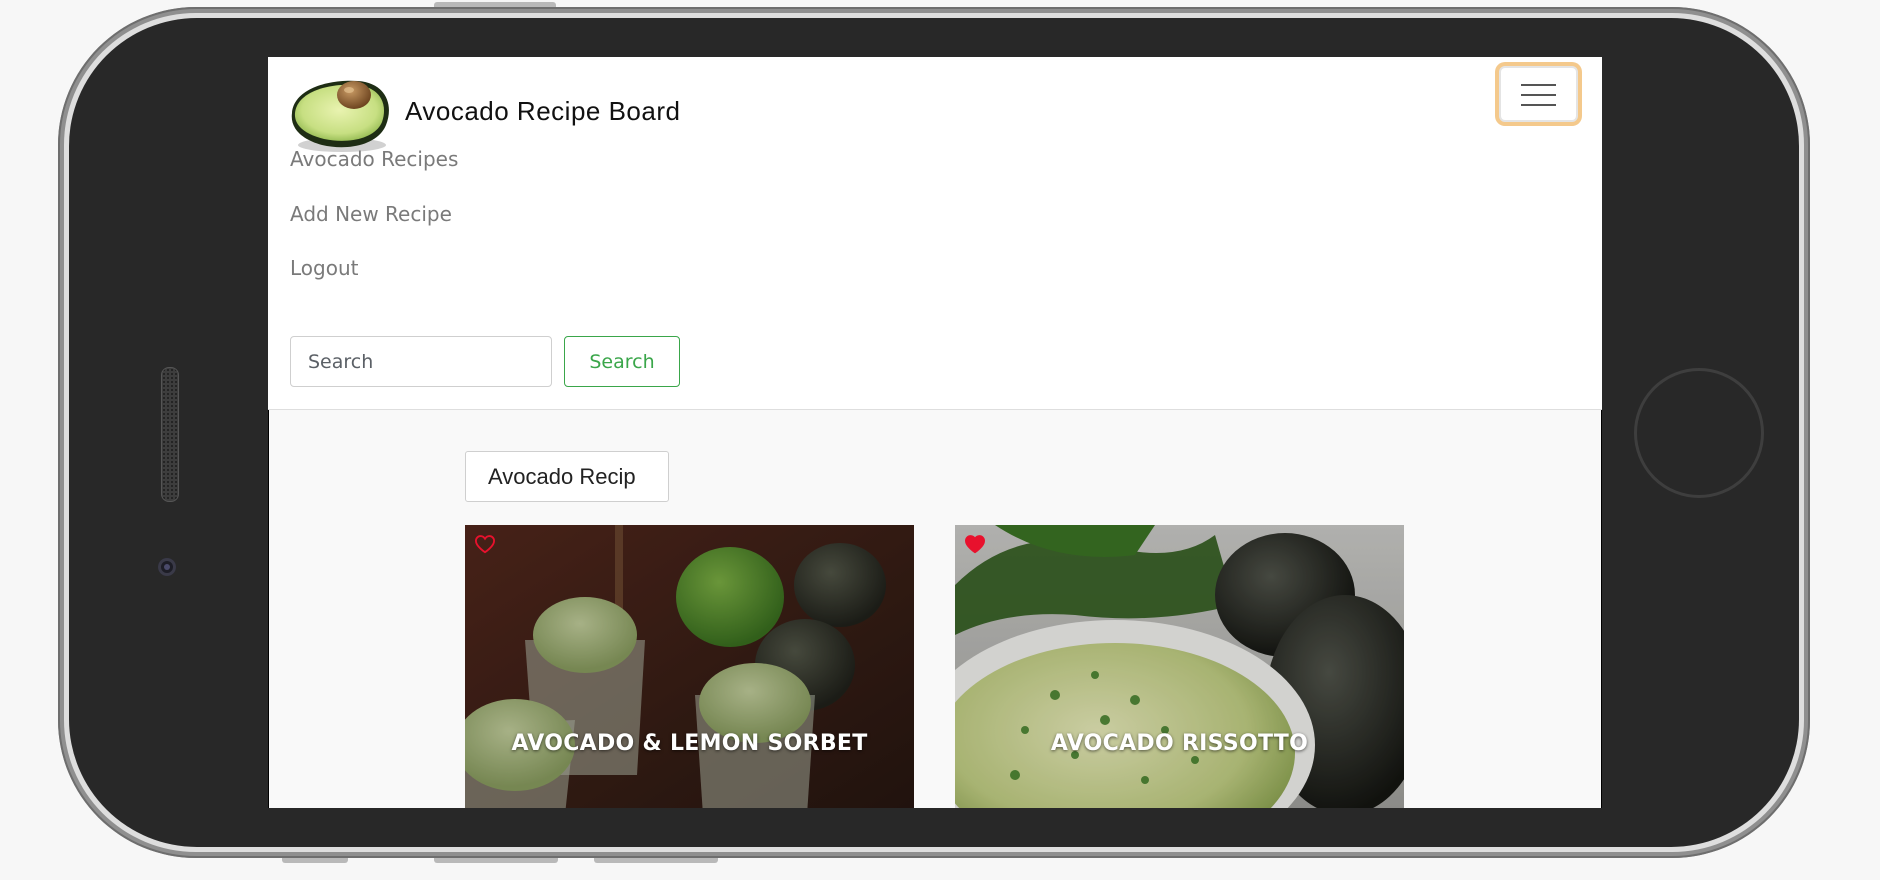 The height and width of the screenshot is (880, 1880). I want to click on recipe-image-sorbet, so click(689, 666).